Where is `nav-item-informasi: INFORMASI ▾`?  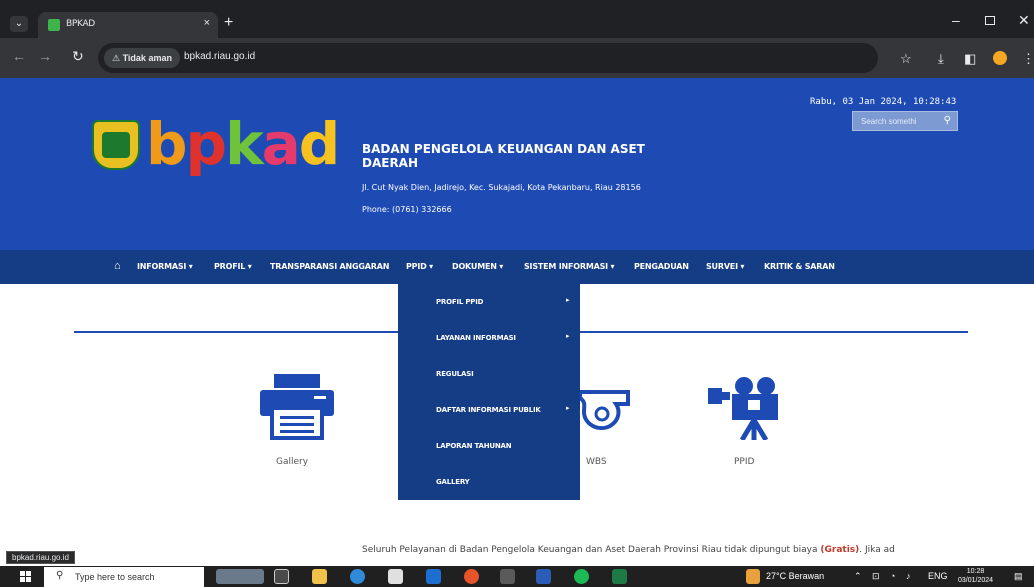 nav-item-informasi: INFORMASI ▾ is located at coordinates (165, 266).